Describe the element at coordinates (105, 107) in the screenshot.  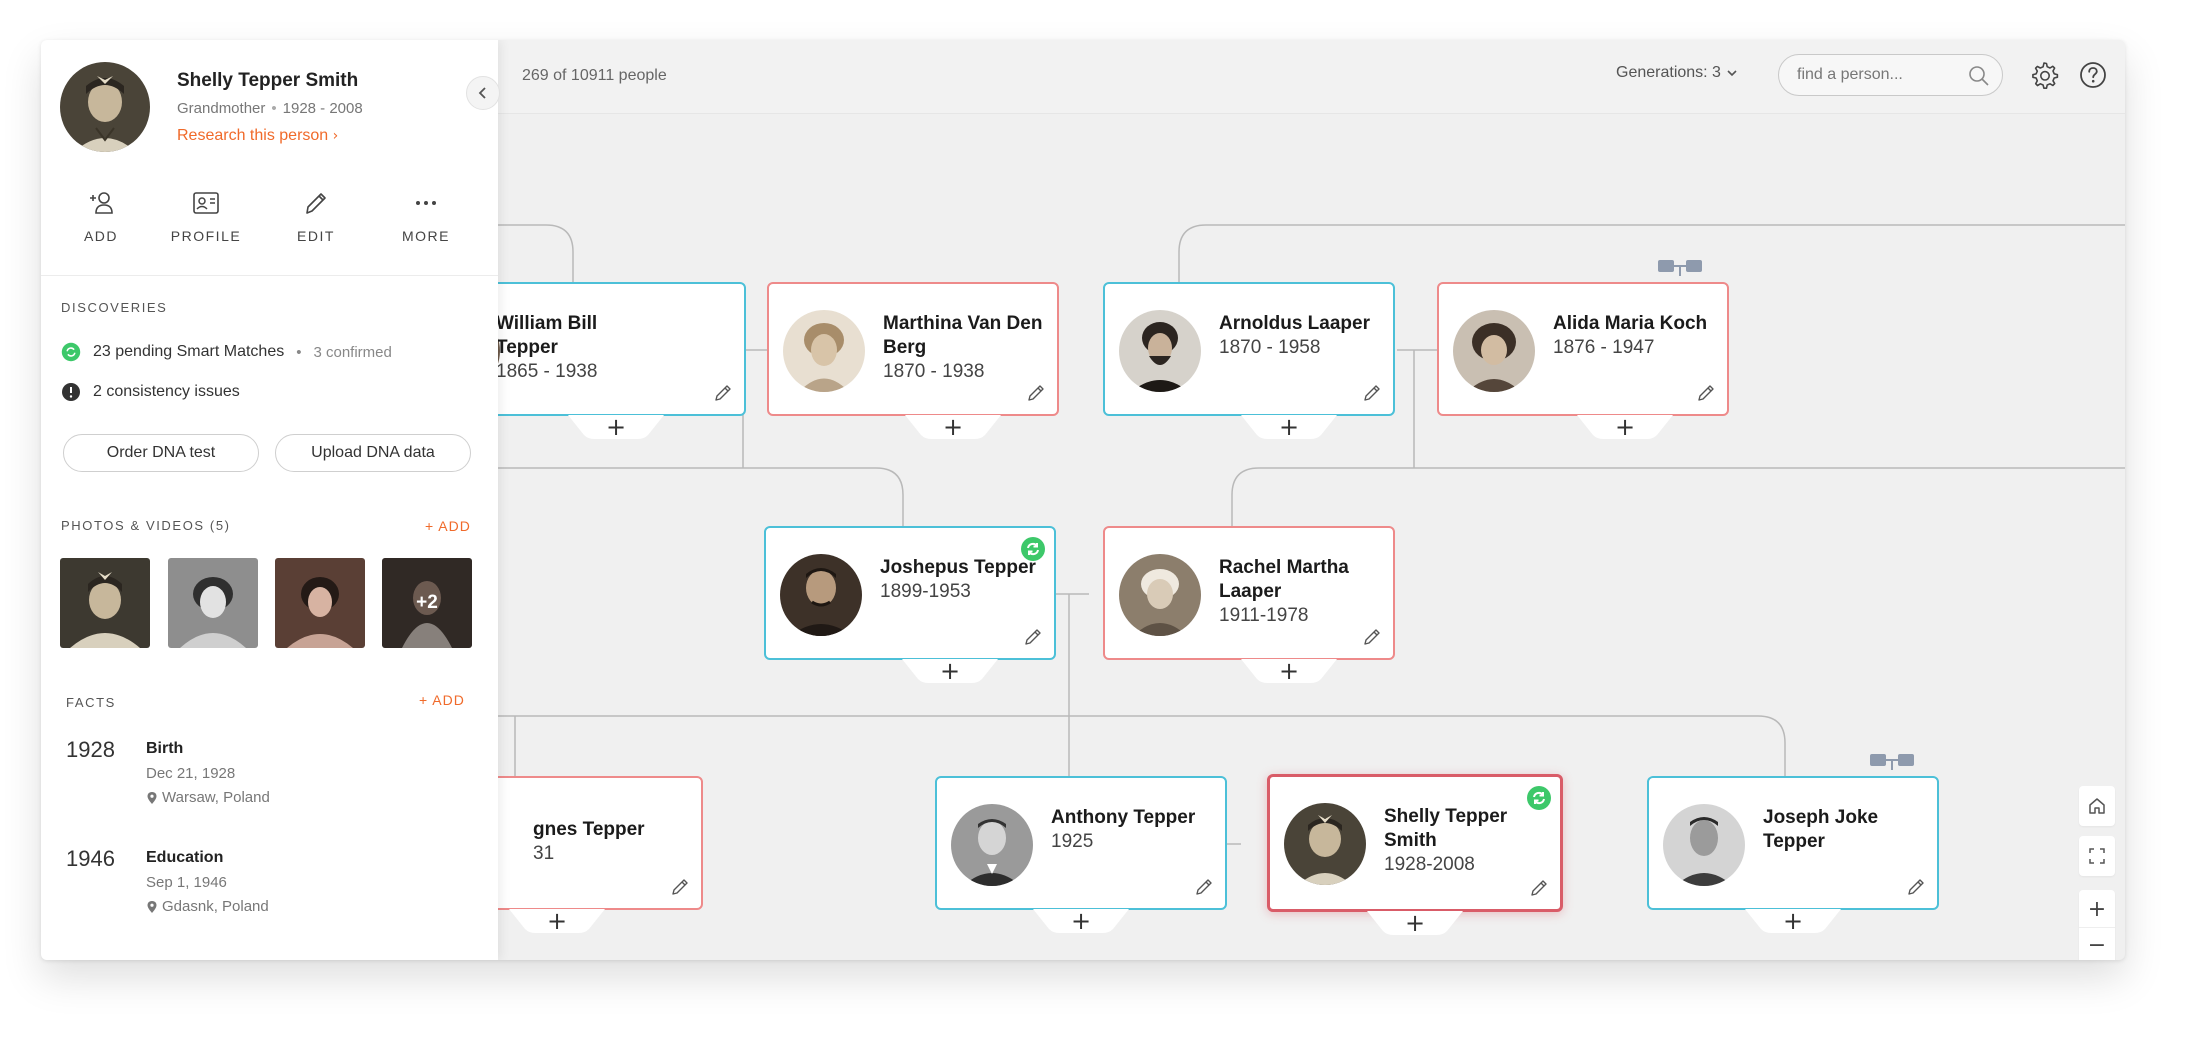
I see `avatar` at that location.